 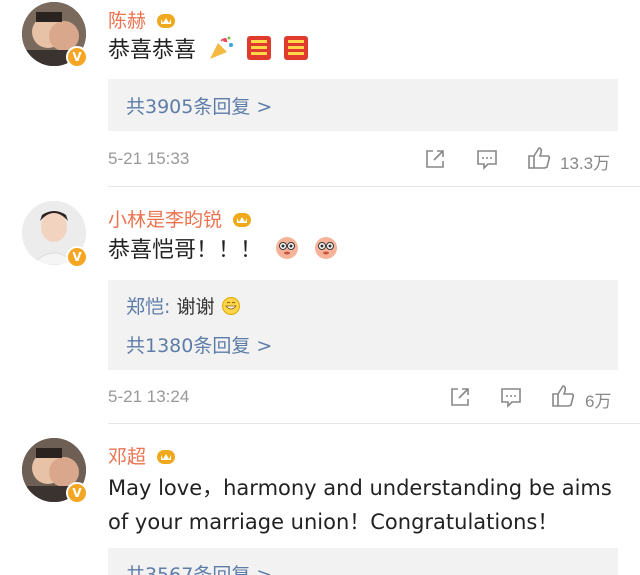 I want to click on comment-author: 邓超, so click(x=142, y=455).